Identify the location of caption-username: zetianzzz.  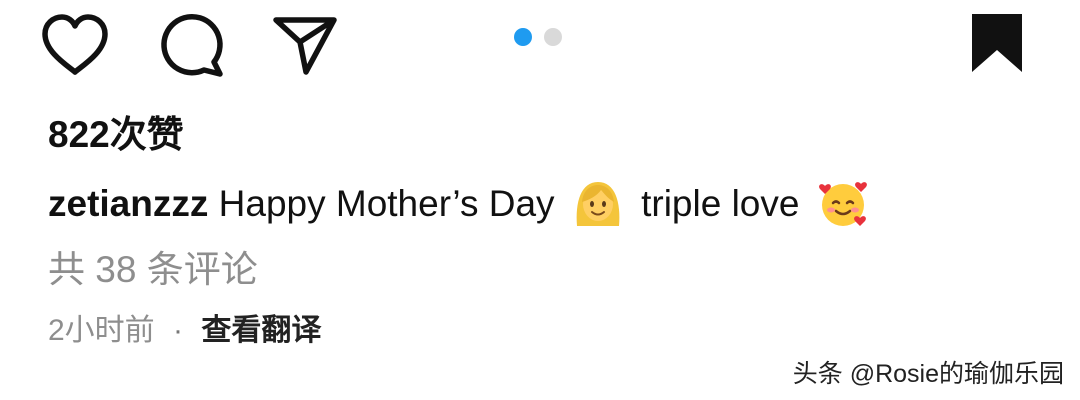
(128, 203).